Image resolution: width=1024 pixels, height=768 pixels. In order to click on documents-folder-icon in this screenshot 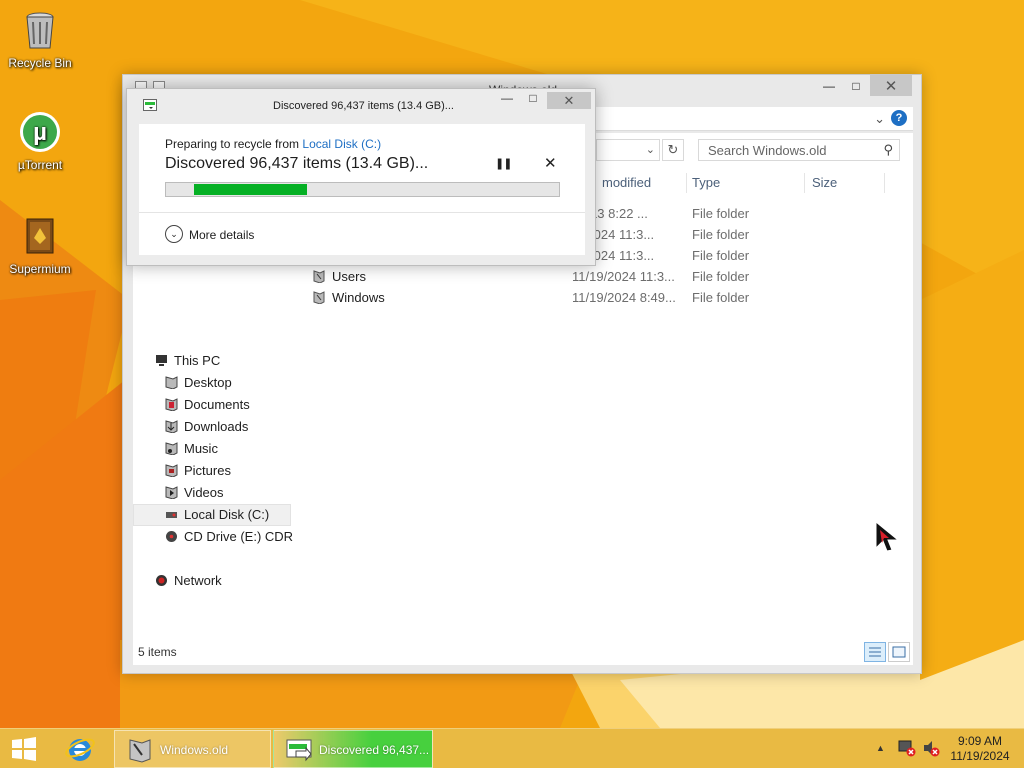, I will do `click(171, 404)`.